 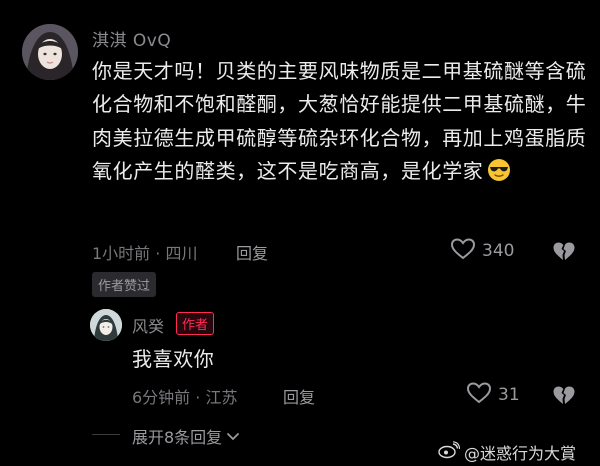 What do you see at coordinates (195, 323) in the screenshot?
I see `author-tag: 作者` at bounding box center [195, 323].